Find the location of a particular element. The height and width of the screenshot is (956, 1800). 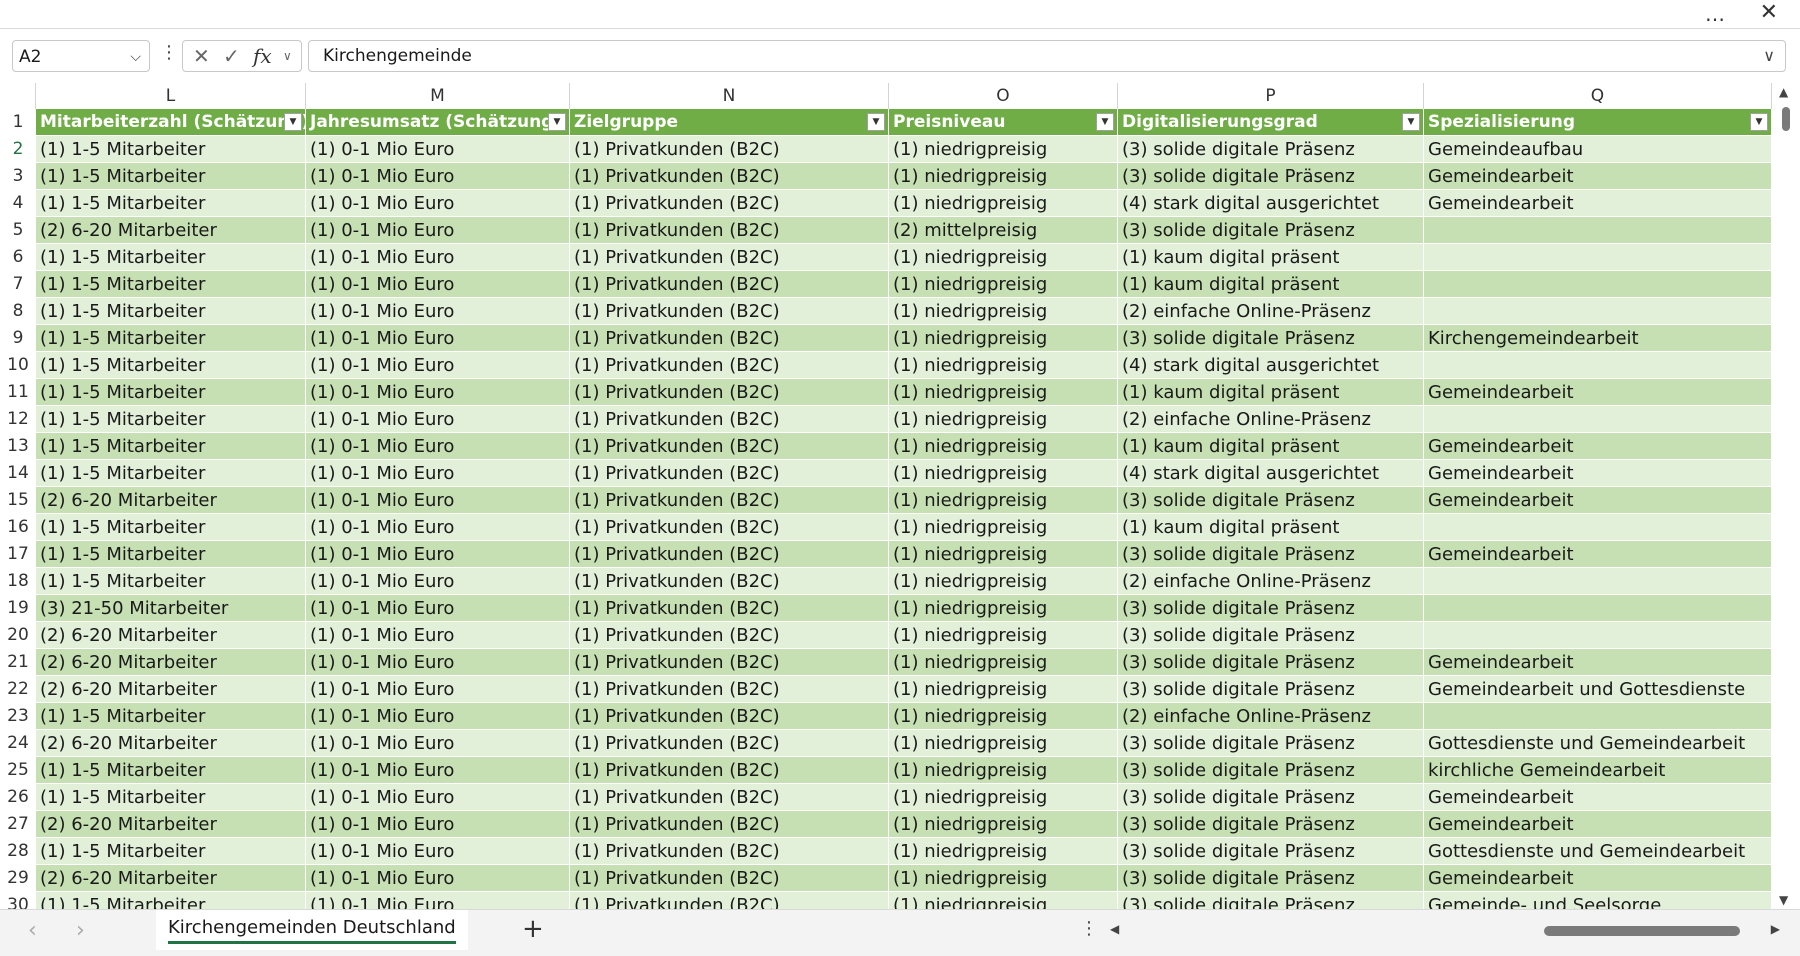

sheet-tab-kirchengemeinden: Kirchengemeinden Deutschland is located at coordinates (312, 930).